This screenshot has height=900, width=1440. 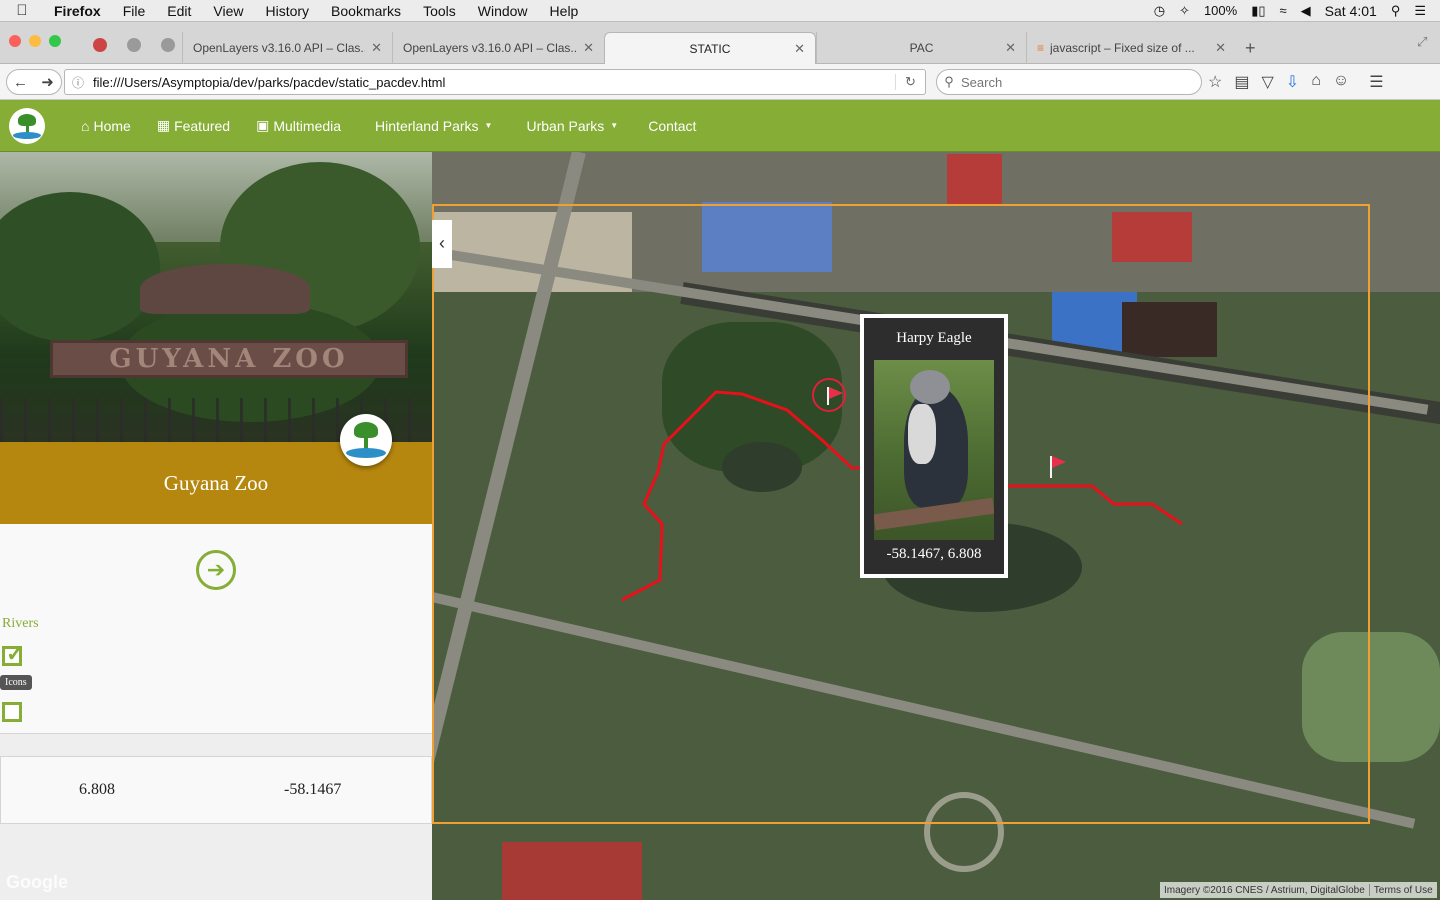 What do you see at coordinates (287, 11) in the screenshot?
I see `menu-history: History` at bounding box center [287, 11].